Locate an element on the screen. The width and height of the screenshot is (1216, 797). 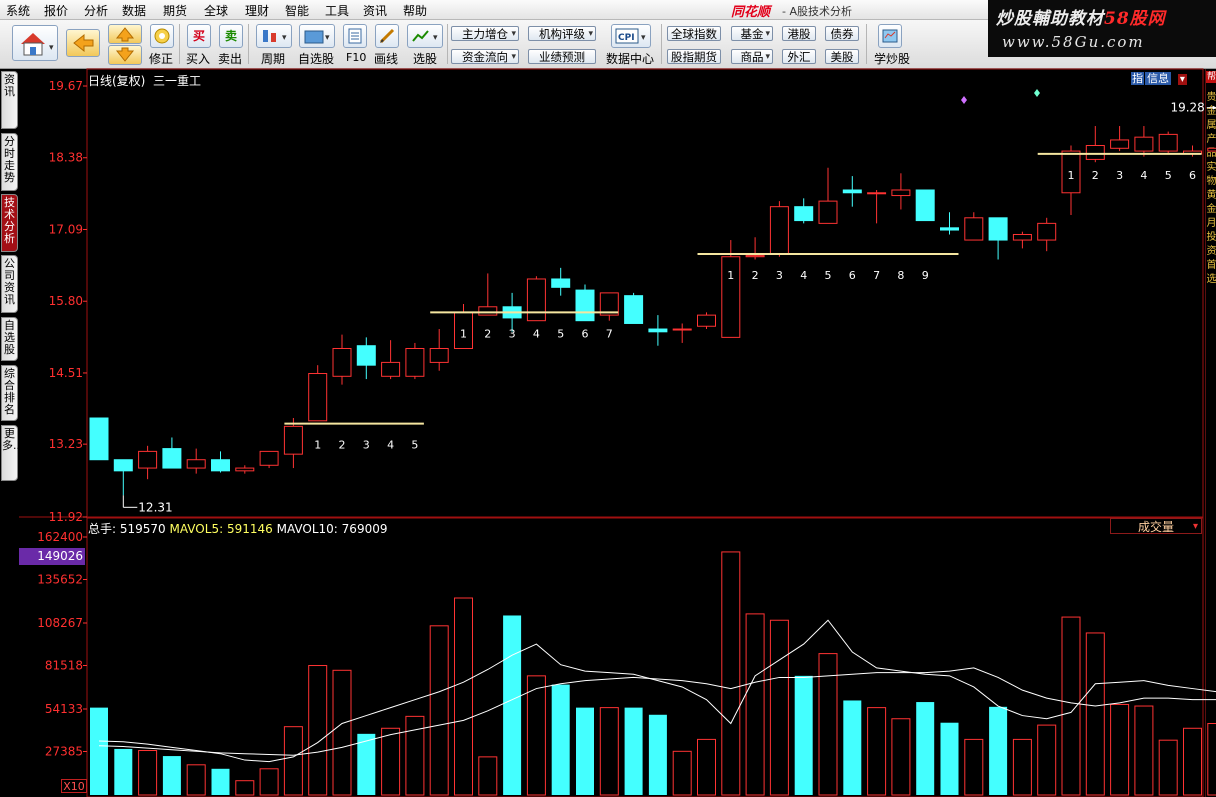
right-strip-label: 帮 is located at coordinates (1211, 77).